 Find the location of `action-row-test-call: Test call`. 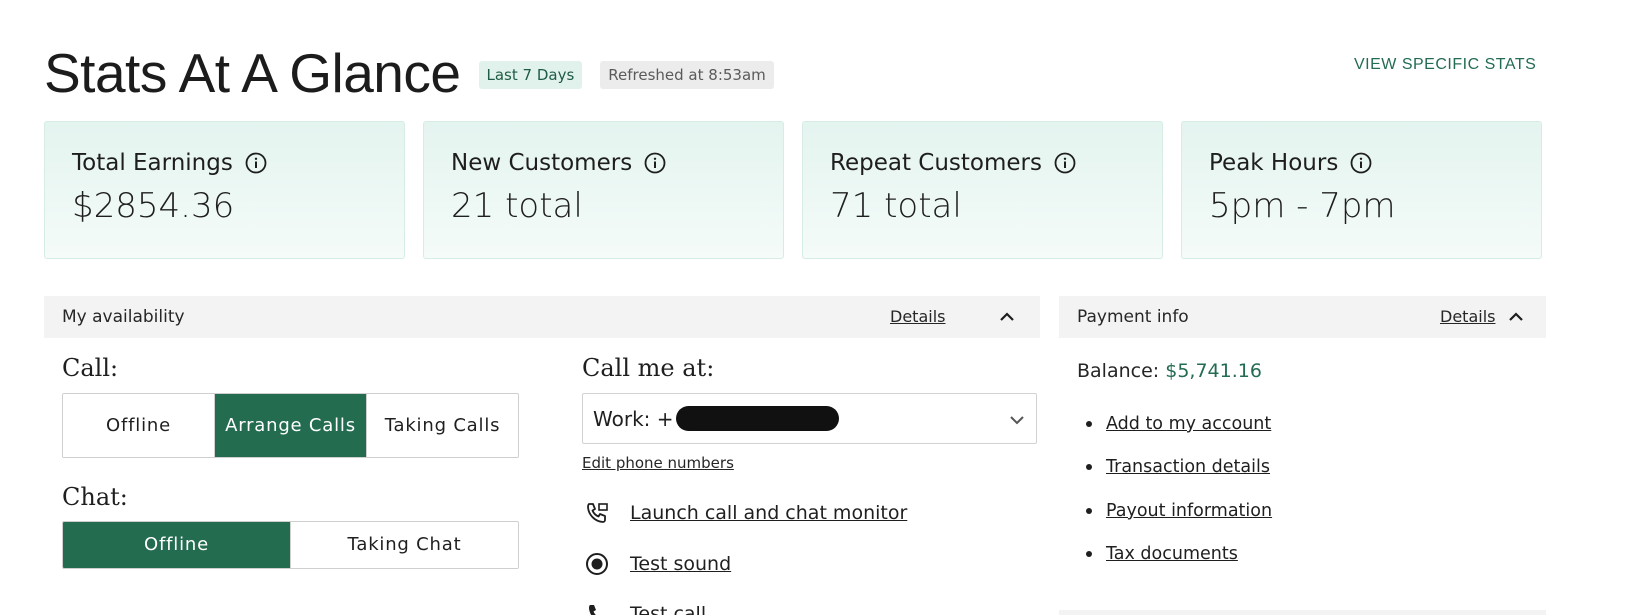

action-row-test-call: Test call is located at coordinates (645, 608).